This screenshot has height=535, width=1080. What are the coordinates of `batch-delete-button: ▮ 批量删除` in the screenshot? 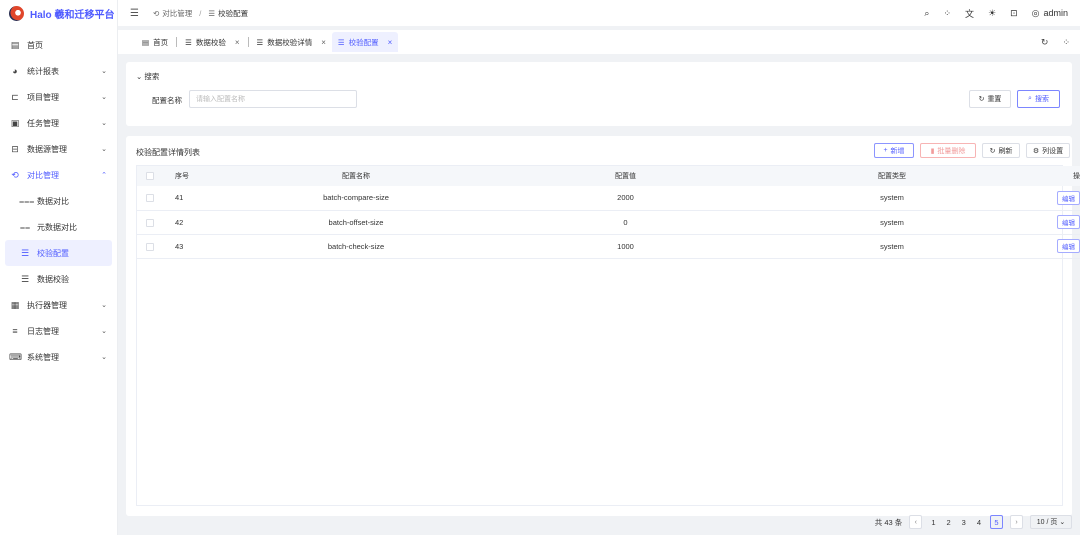 It's located at (948, 150).